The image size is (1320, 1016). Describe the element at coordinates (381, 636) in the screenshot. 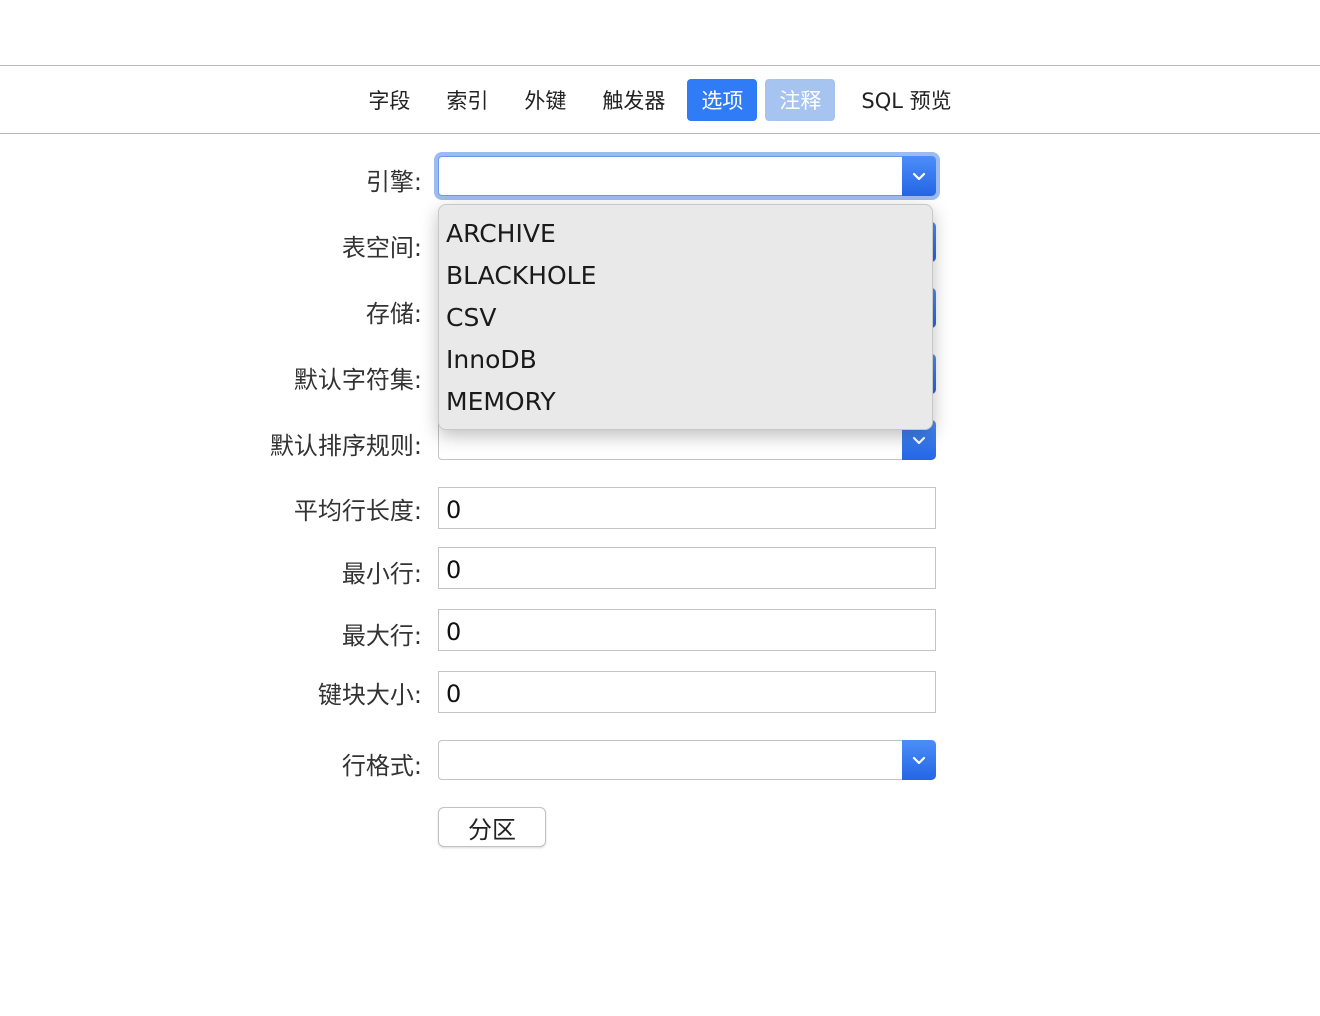

I see `max-rows-label: 最大行:` at that location.